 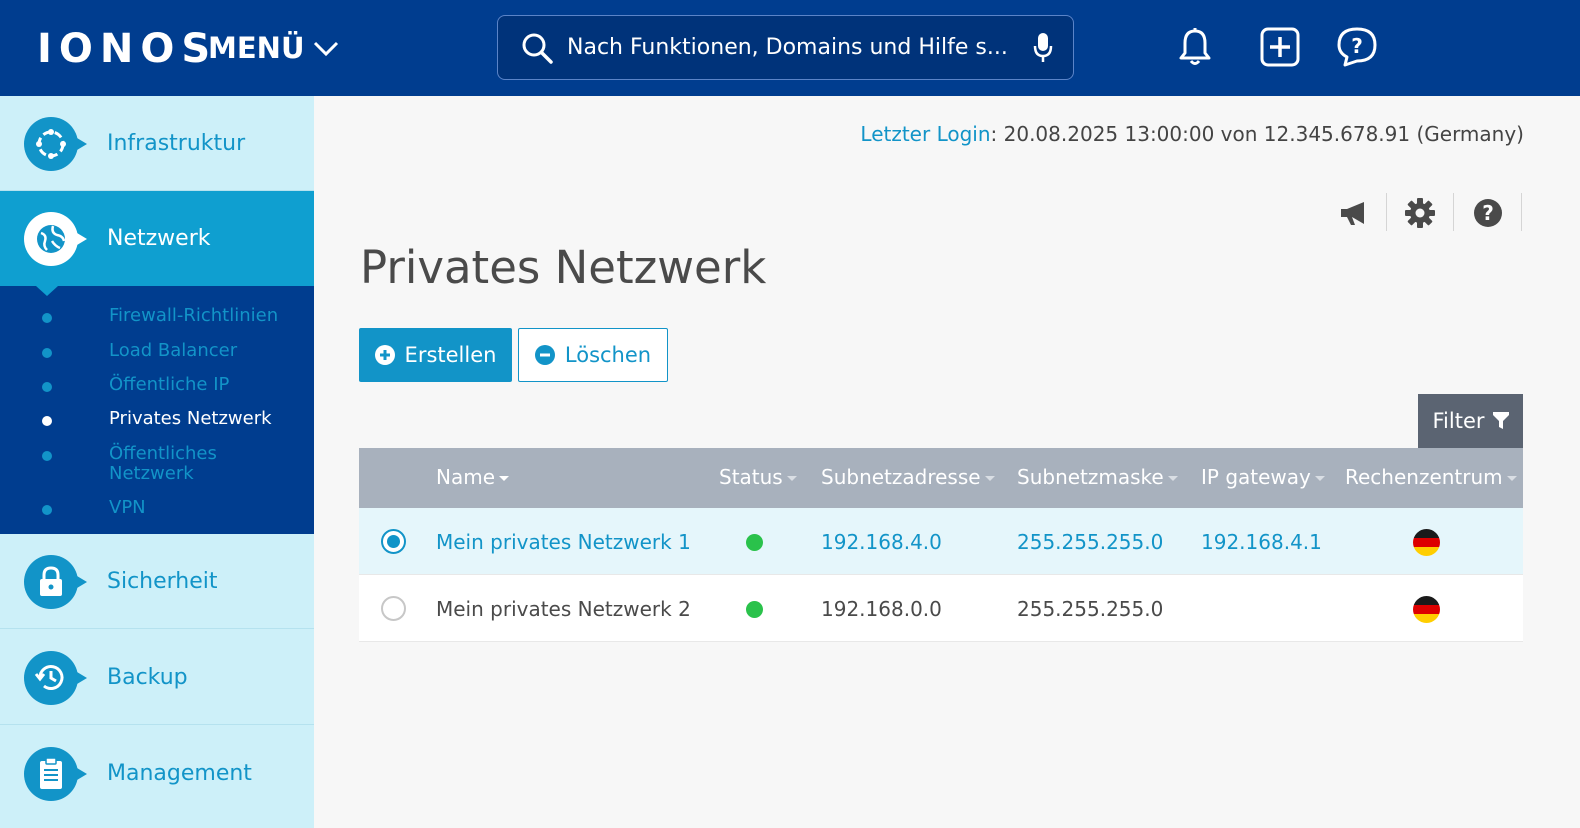 I want to click on column-header-ip-gateway: IP gateway, so click(x=1263, y=477).